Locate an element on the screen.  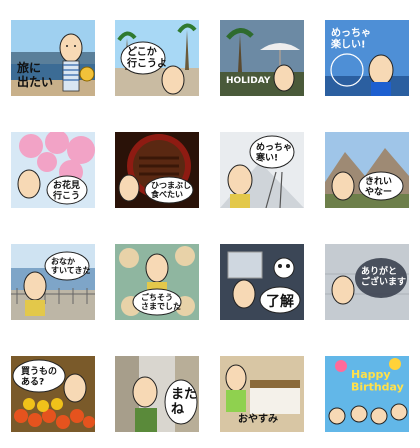
sticker-so-cold-image: めっちゃ寒い! is located at coordinates (262, 170).